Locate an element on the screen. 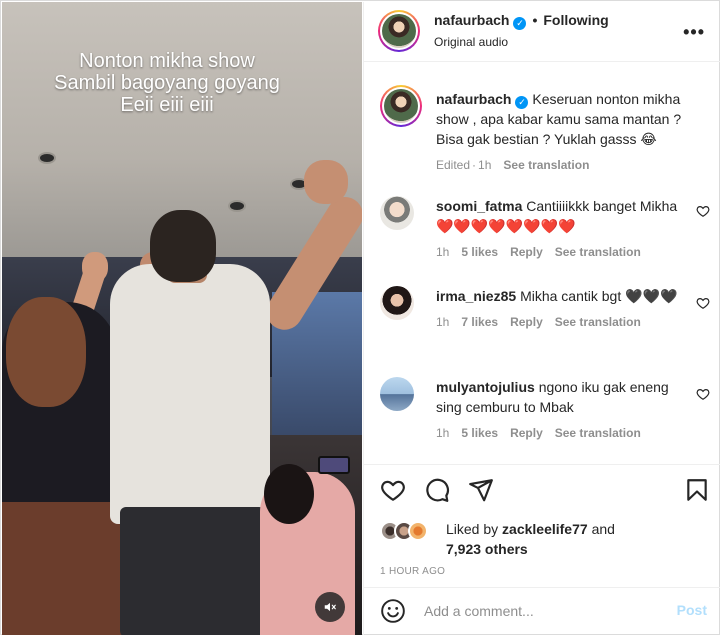 This screenshot has height=635, width=720. post-header: nafaurbach ✓ • Following Original audio ••• is located at coordinates (542, 32).